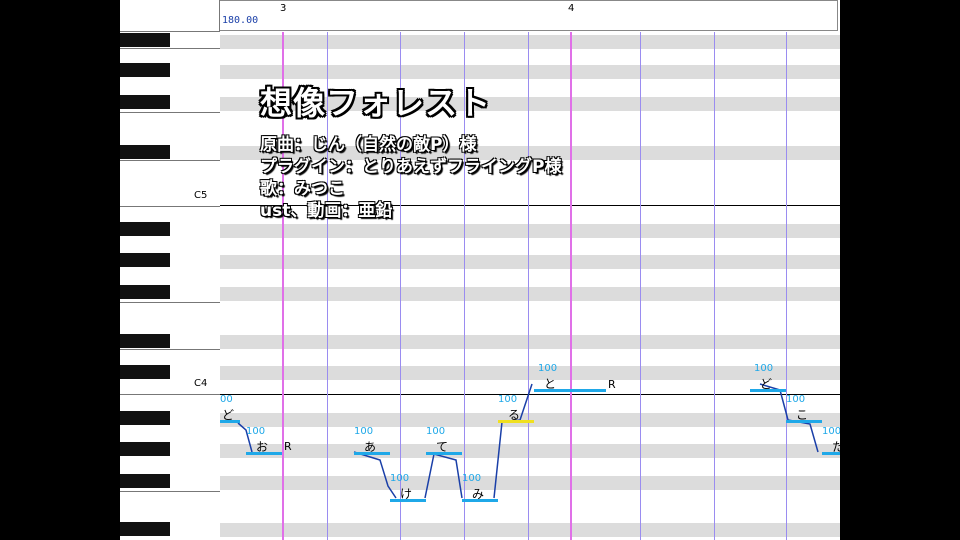 The image size is (960, 540). What do you see at coordinates (201, 195) in the screenshot?
I see `octave-label-c5: C5` at bounding box center [201, 195].